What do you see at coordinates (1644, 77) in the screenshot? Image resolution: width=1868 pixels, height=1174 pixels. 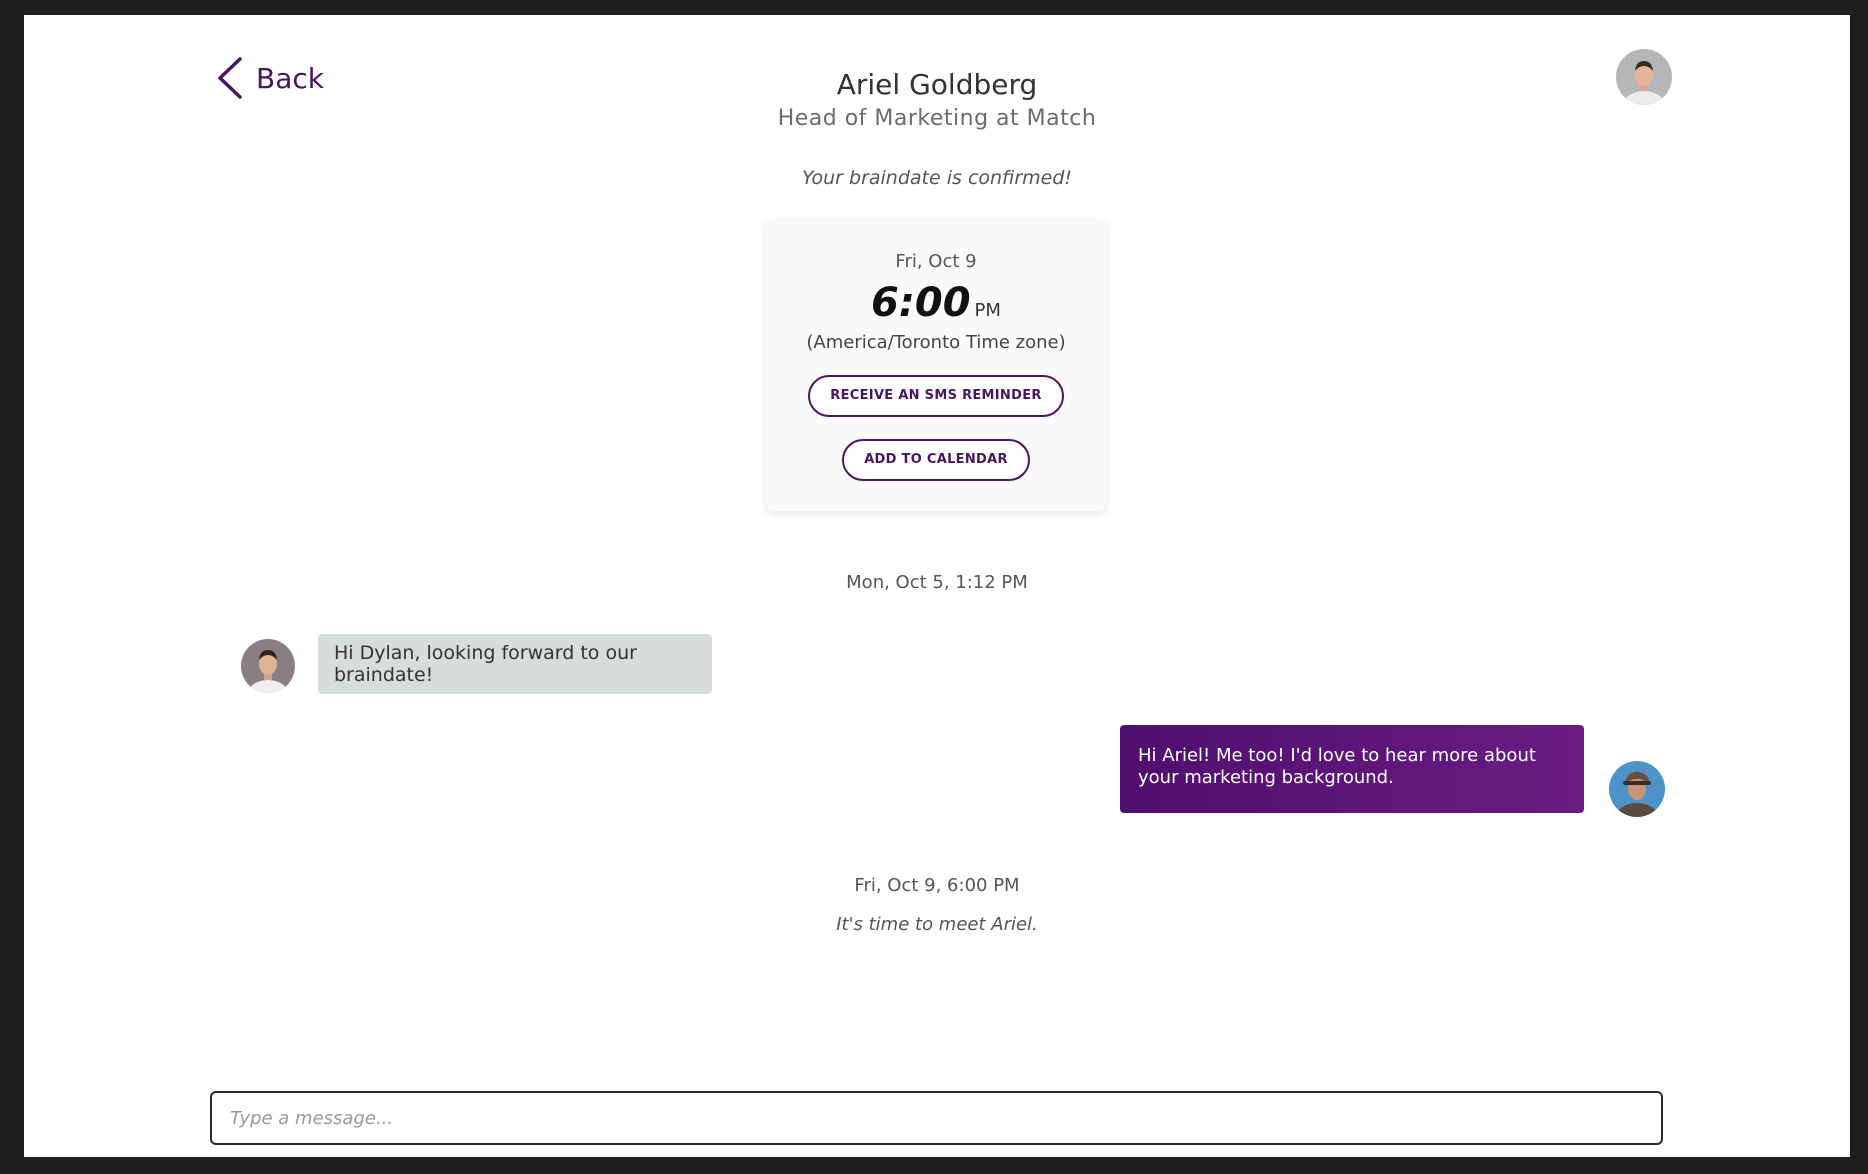 I see `contact-avatar` at bounding box center [1644, 77].